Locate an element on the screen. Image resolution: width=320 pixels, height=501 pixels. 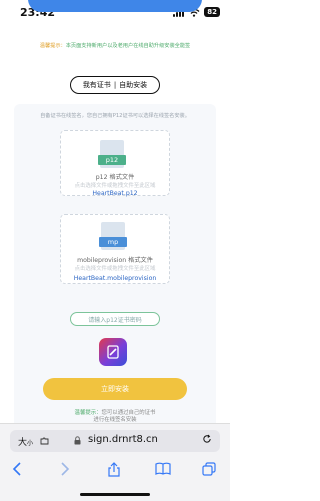
text-size-small: 小 is located at coordinates (30, 443).